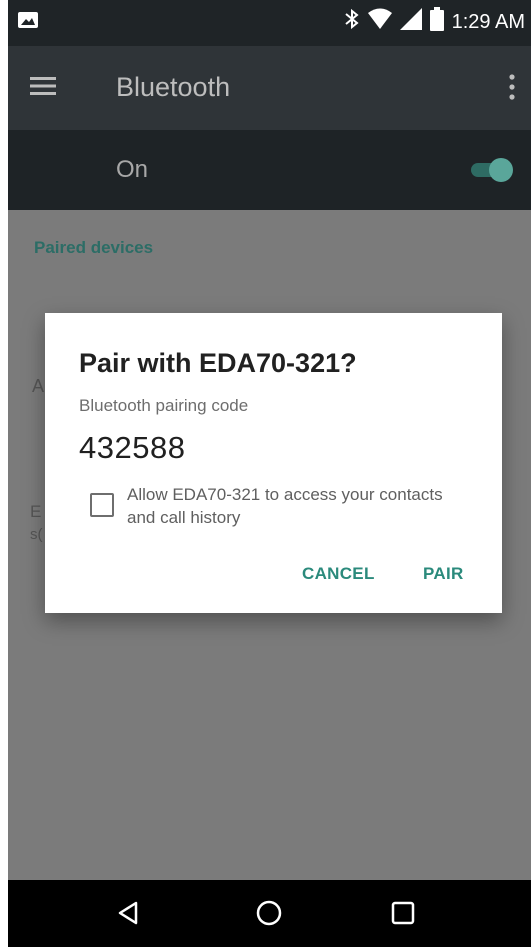  What do you see at coordinates (403, 913) in the screenshot?
I see `recents-icon` at bounding box center [403, 913].